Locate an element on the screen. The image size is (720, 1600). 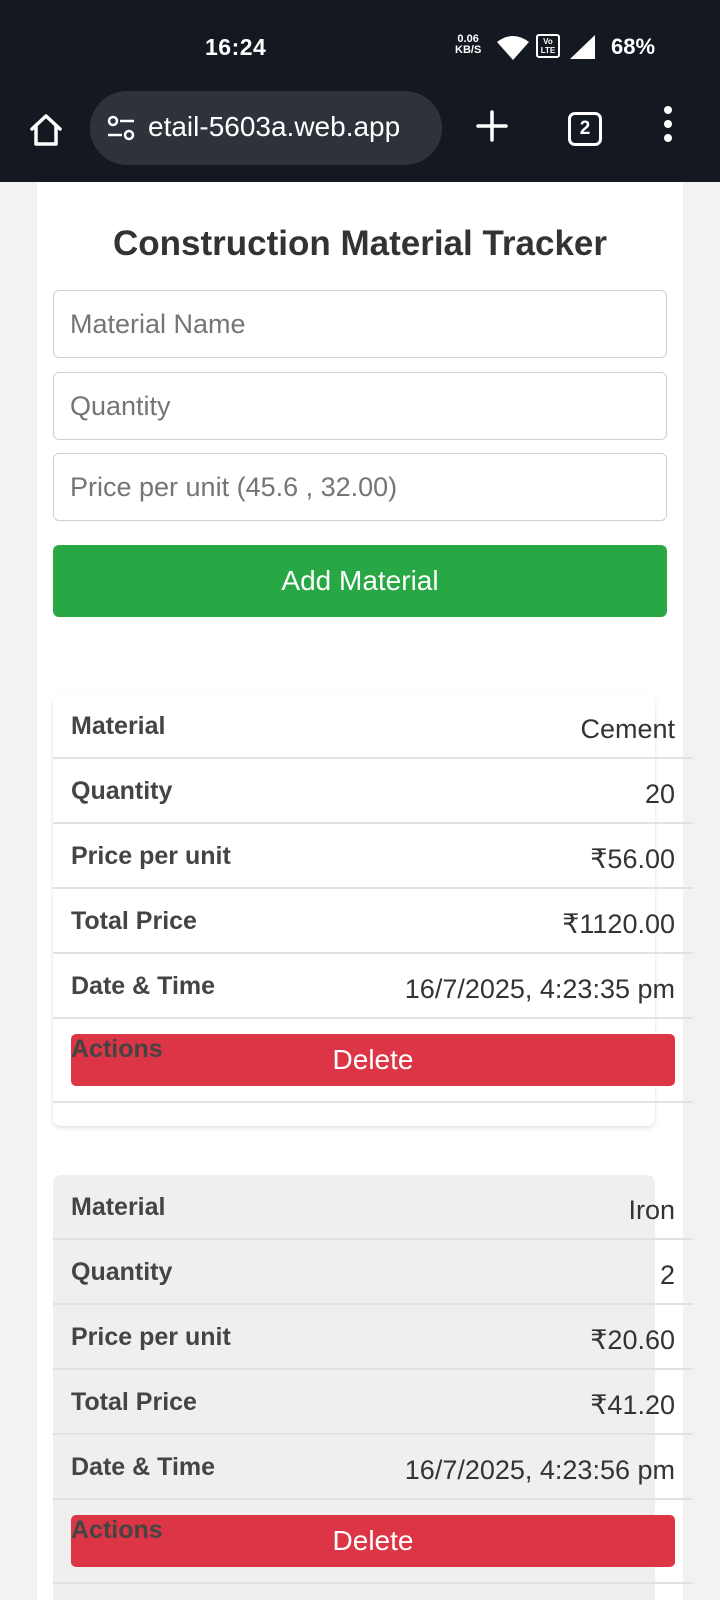
total-value: ₹41.20 is located at coordinates (632, 1405).